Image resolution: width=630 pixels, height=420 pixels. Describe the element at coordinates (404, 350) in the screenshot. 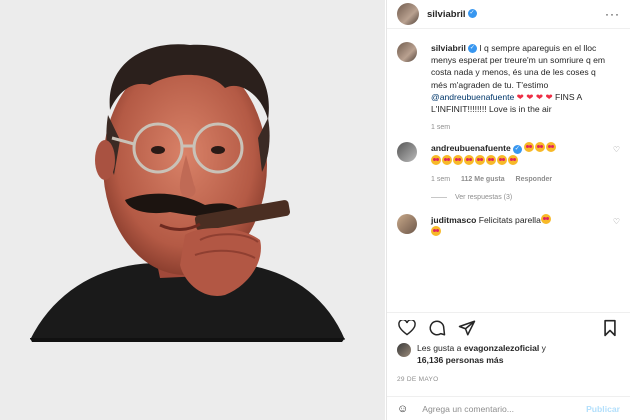

I see `liker-avatar` at that location.